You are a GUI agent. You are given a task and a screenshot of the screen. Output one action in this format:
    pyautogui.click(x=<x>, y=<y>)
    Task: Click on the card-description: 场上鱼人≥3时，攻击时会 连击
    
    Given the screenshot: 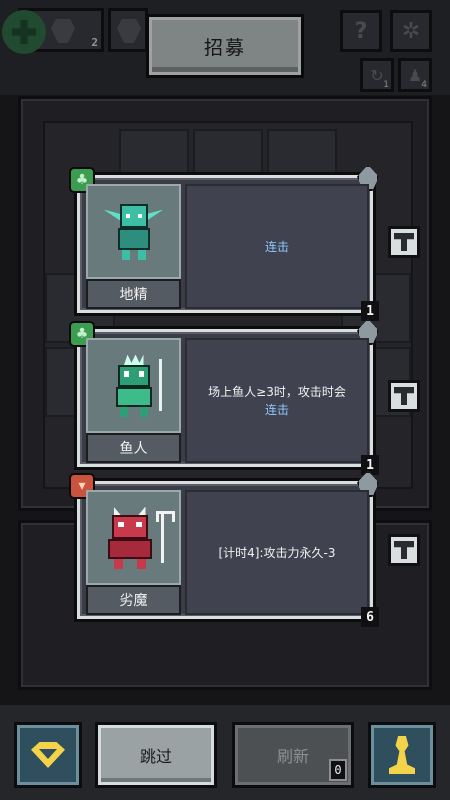 What is the action you would take?
    pyautogui.click(x=277, y=400)
    